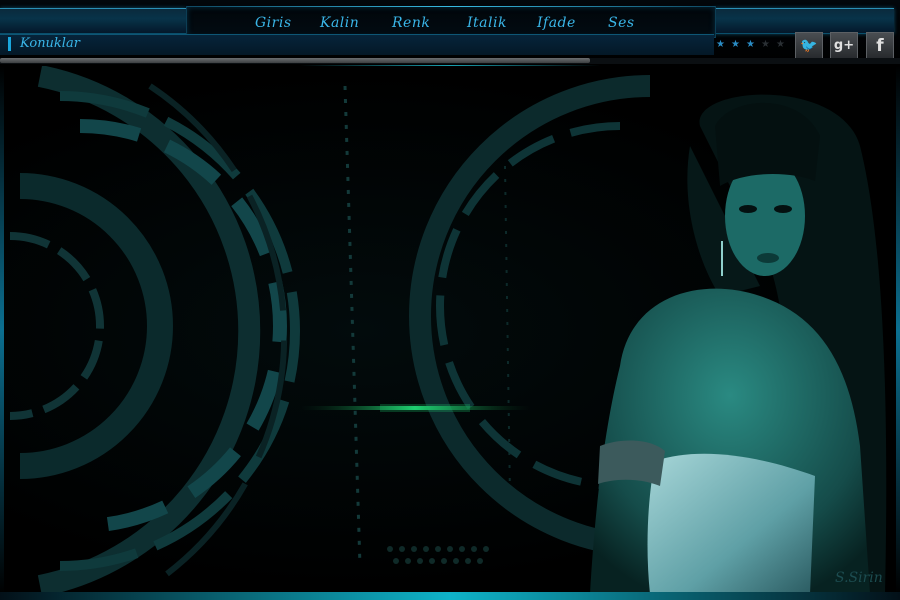 The height and width of the screenshot is (600, 900). I want to click on top-right-decor-bar, so click(804, 21).